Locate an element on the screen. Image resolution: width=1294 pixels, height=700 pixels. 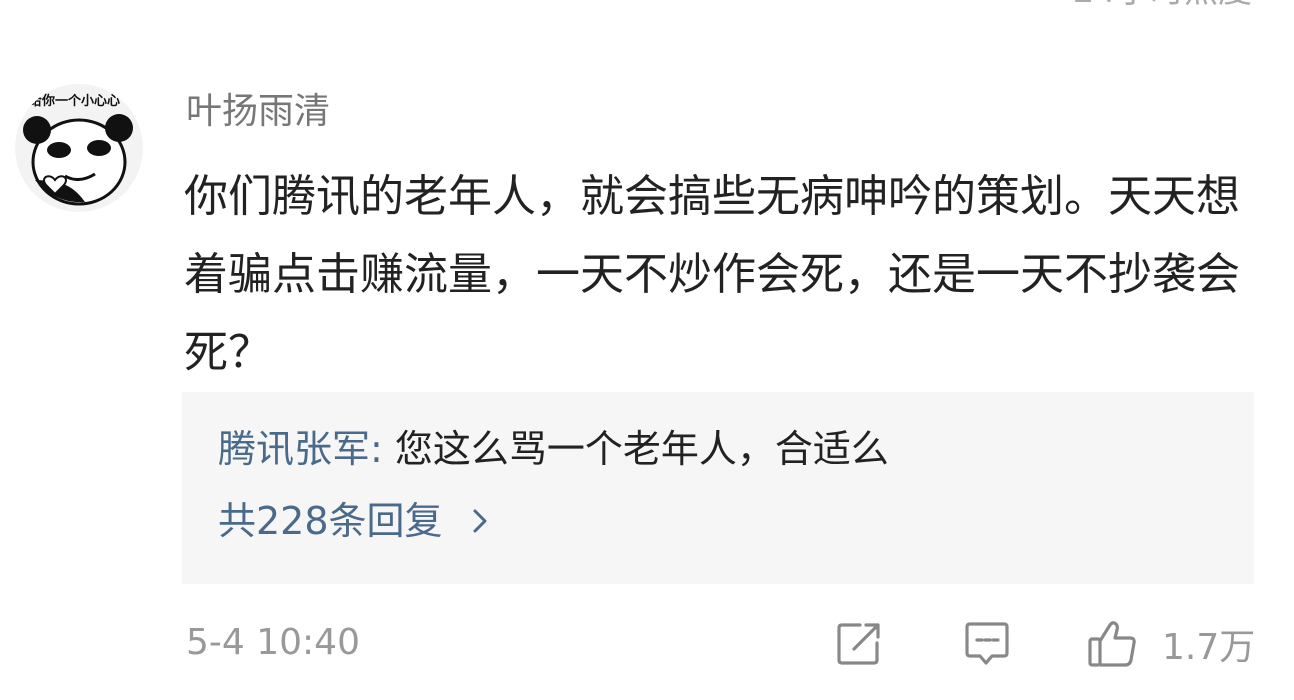
reply-text: 您这么骂一个老年人，合适么 is located at coordinates (641, 449).